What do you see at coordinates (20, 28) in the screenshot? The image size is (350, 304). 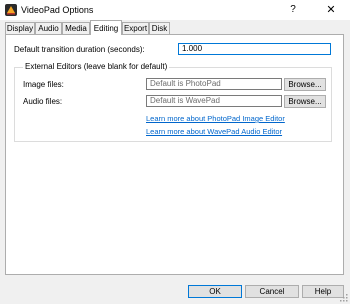 I see `tab-display: Display` at bounding box center [20, 28].